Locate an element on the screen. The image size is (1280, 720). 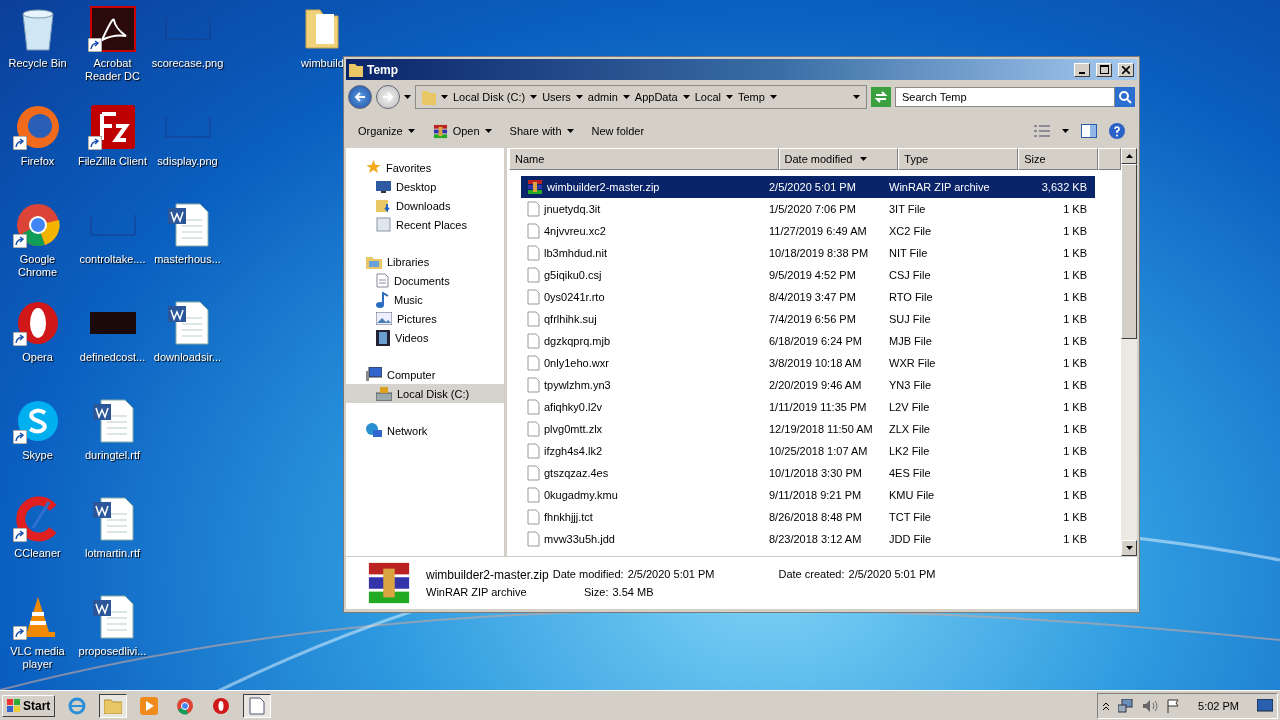
breadcrumb: Temp is located at coordinates (751, 97).